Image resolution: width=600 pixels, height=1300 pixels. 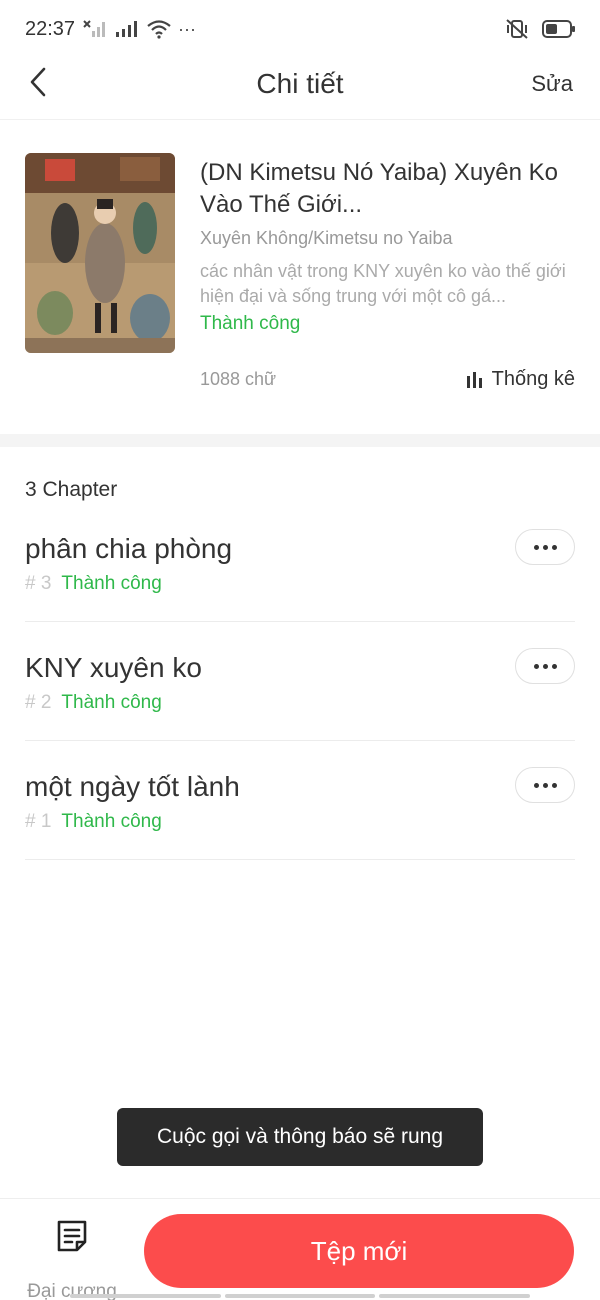 I want to click on chapter-row: phân chia phòng # 3 Thành công, so click(x=300, y=562).